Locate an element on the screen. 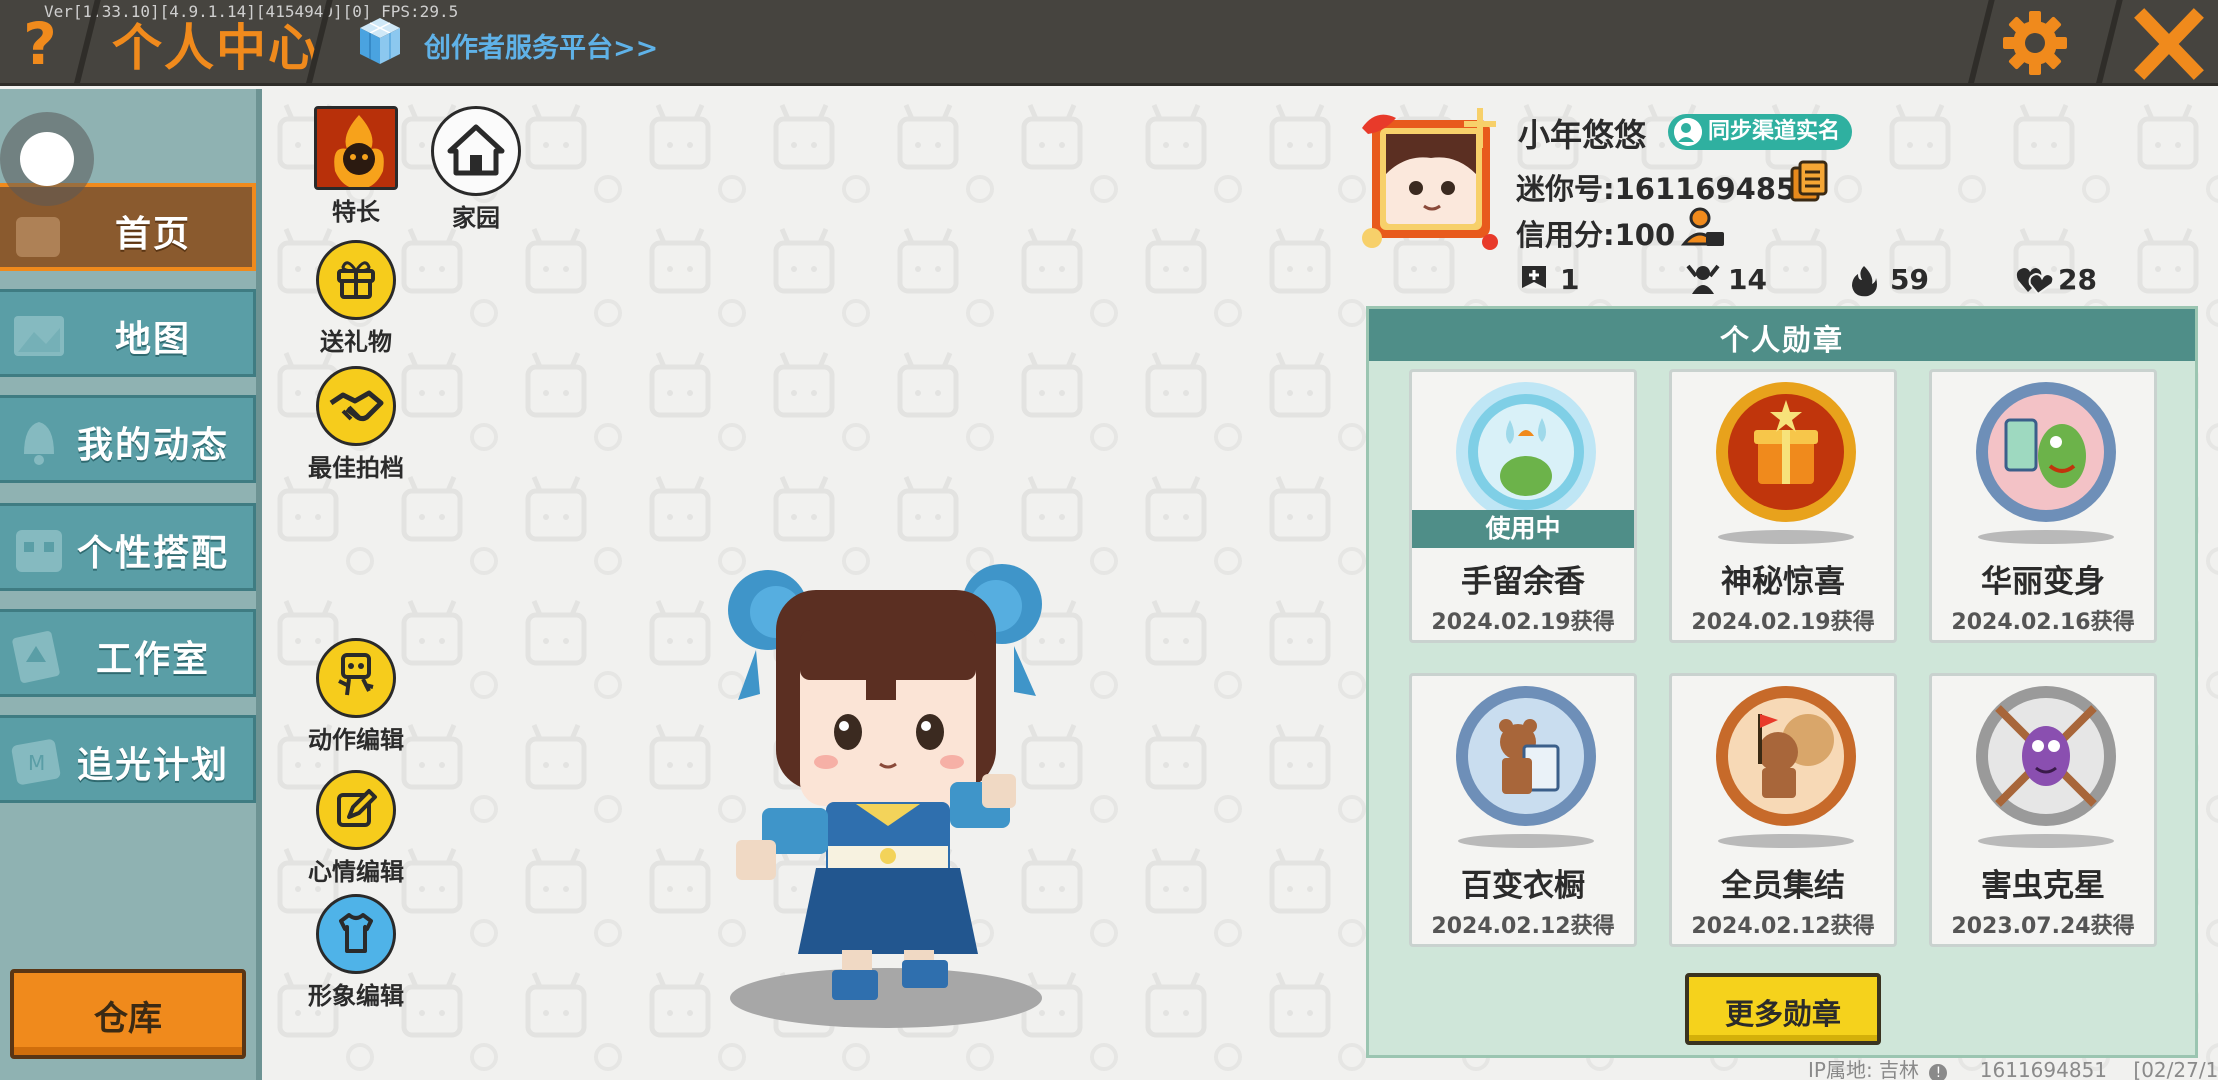 This screenshot has height=1080, width=2218. medals-title: 个人勋章 is located at coordinates (1781, 340).